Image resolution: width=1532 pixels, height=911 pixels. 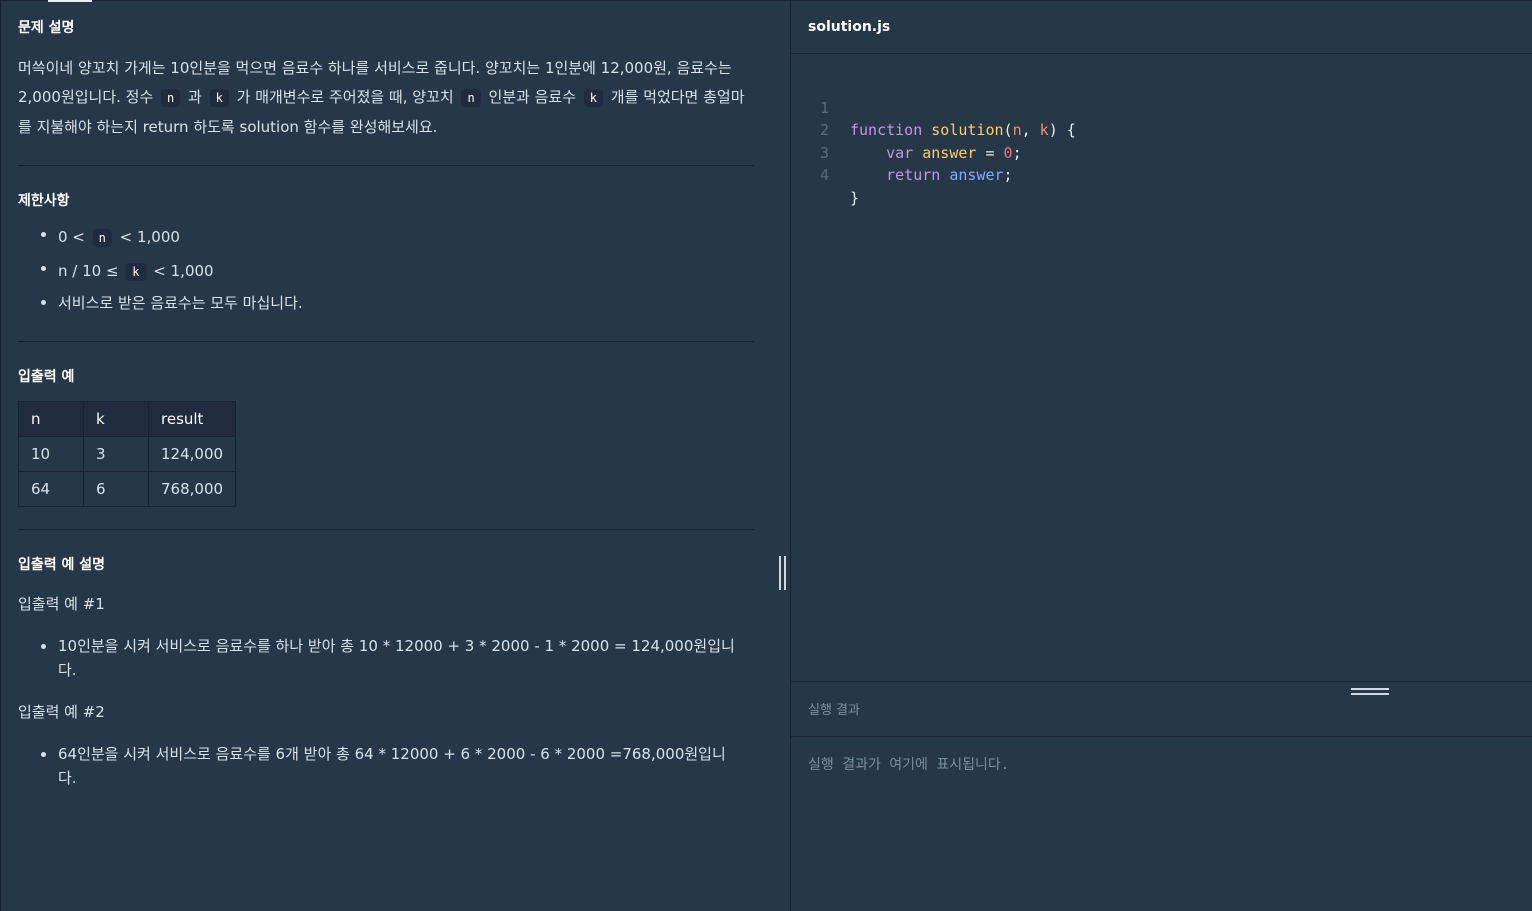 What do you see at coordinates (886, 130) in the screenshot?
I see `code-keyword: function` at bounding box center [886, 130].